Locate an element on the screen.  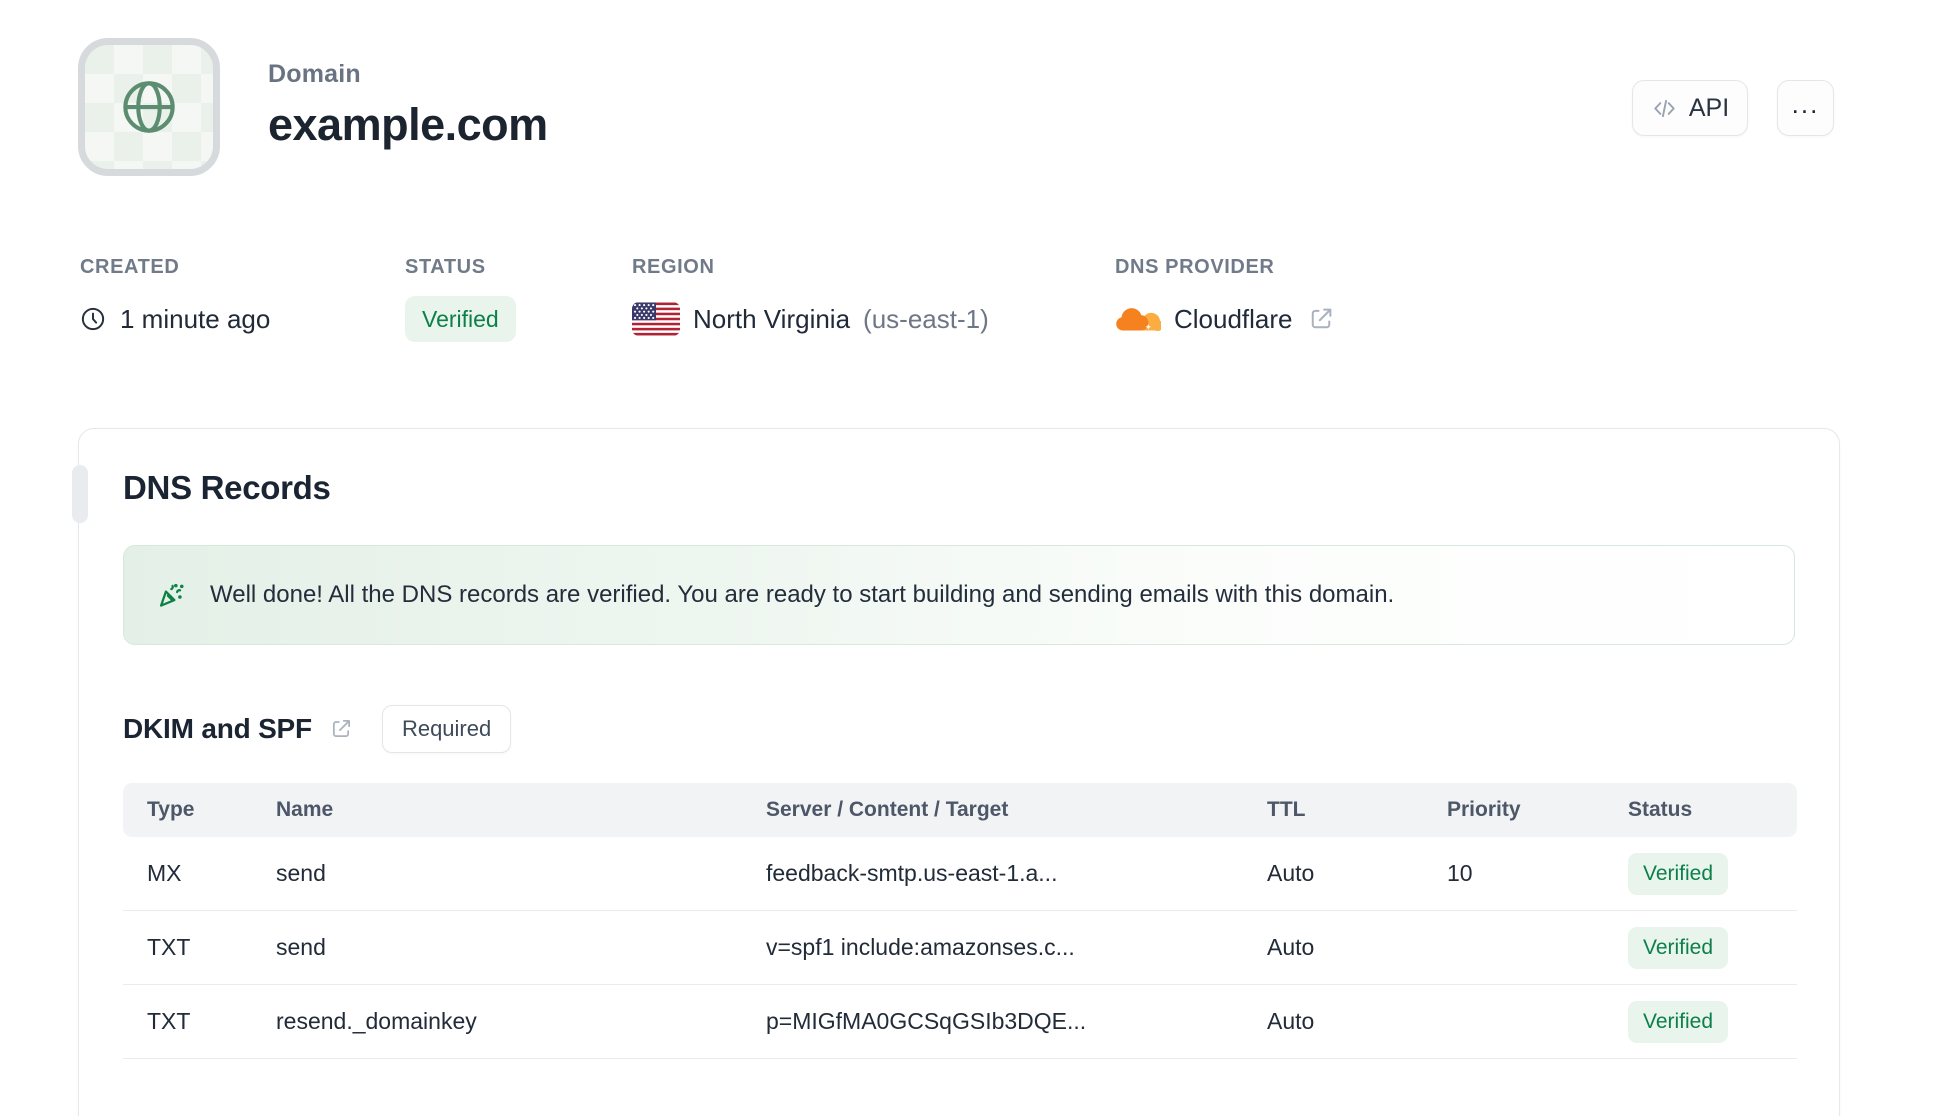
record-priority: 10 is located at coordinates (1460, 873).